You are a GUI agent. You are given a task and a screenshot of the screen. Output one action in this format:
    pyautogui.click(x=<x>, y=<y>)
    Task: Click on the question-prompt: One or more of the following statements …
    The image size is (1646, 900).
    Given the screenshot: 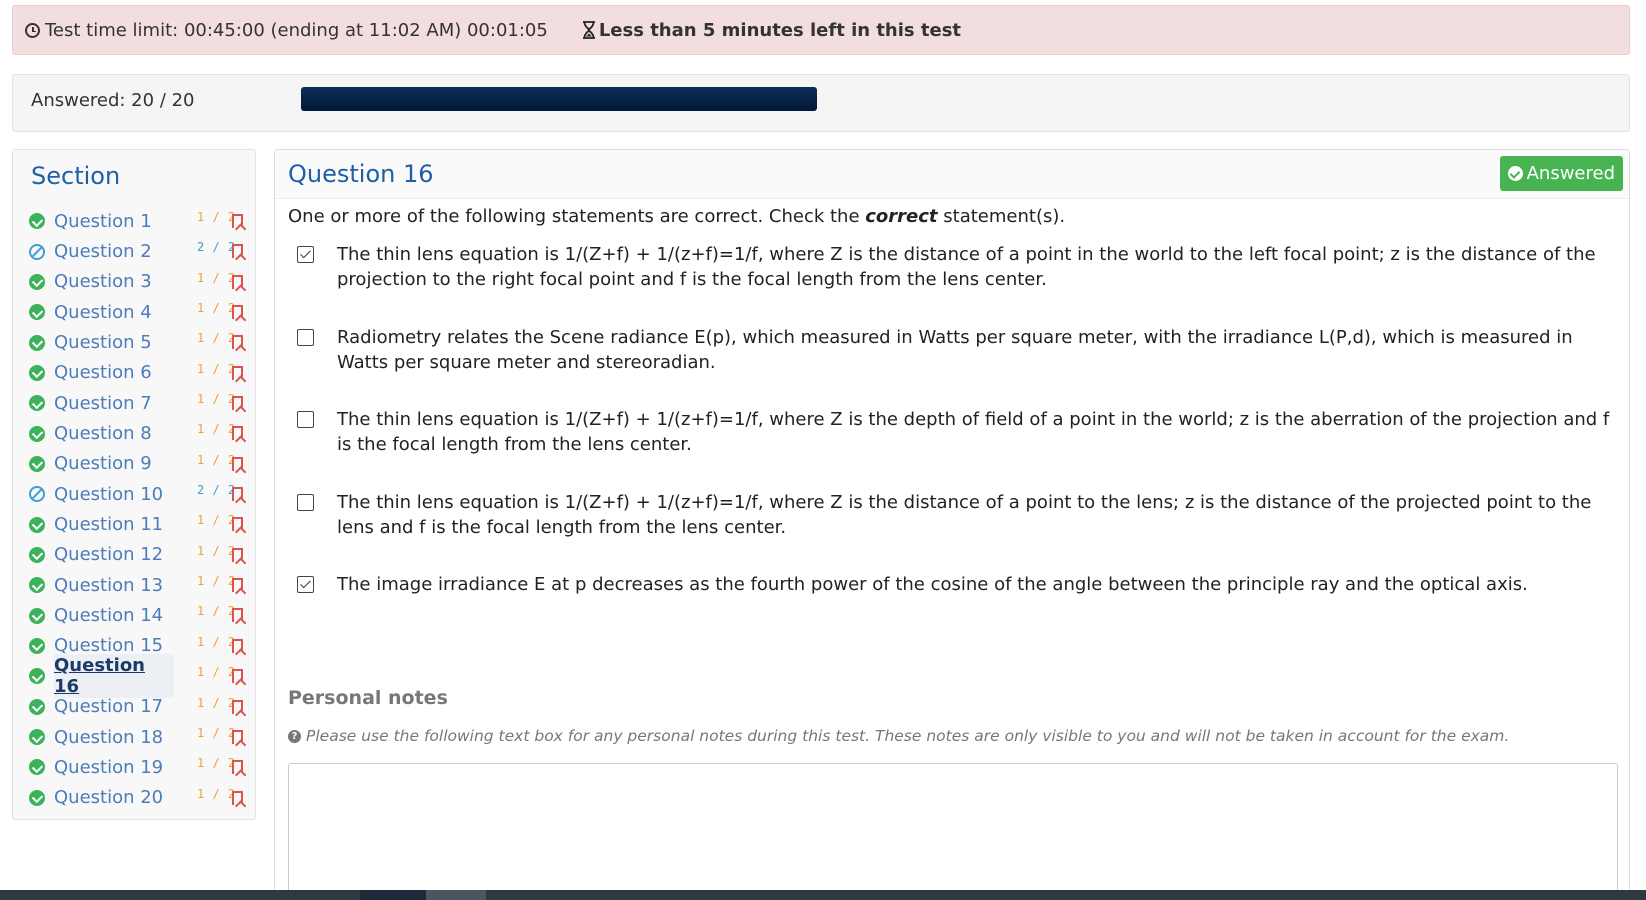 What is the action you would take?
    pyautogui.click(x=676, y=216)
    